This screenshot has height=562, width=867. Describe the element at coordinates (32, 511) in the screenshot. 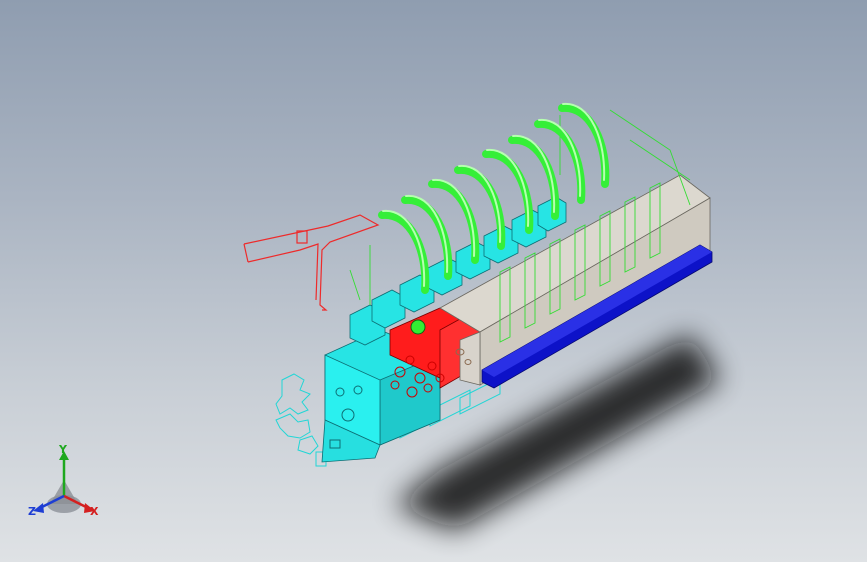

I see `triad-z-label: Z` at that location.